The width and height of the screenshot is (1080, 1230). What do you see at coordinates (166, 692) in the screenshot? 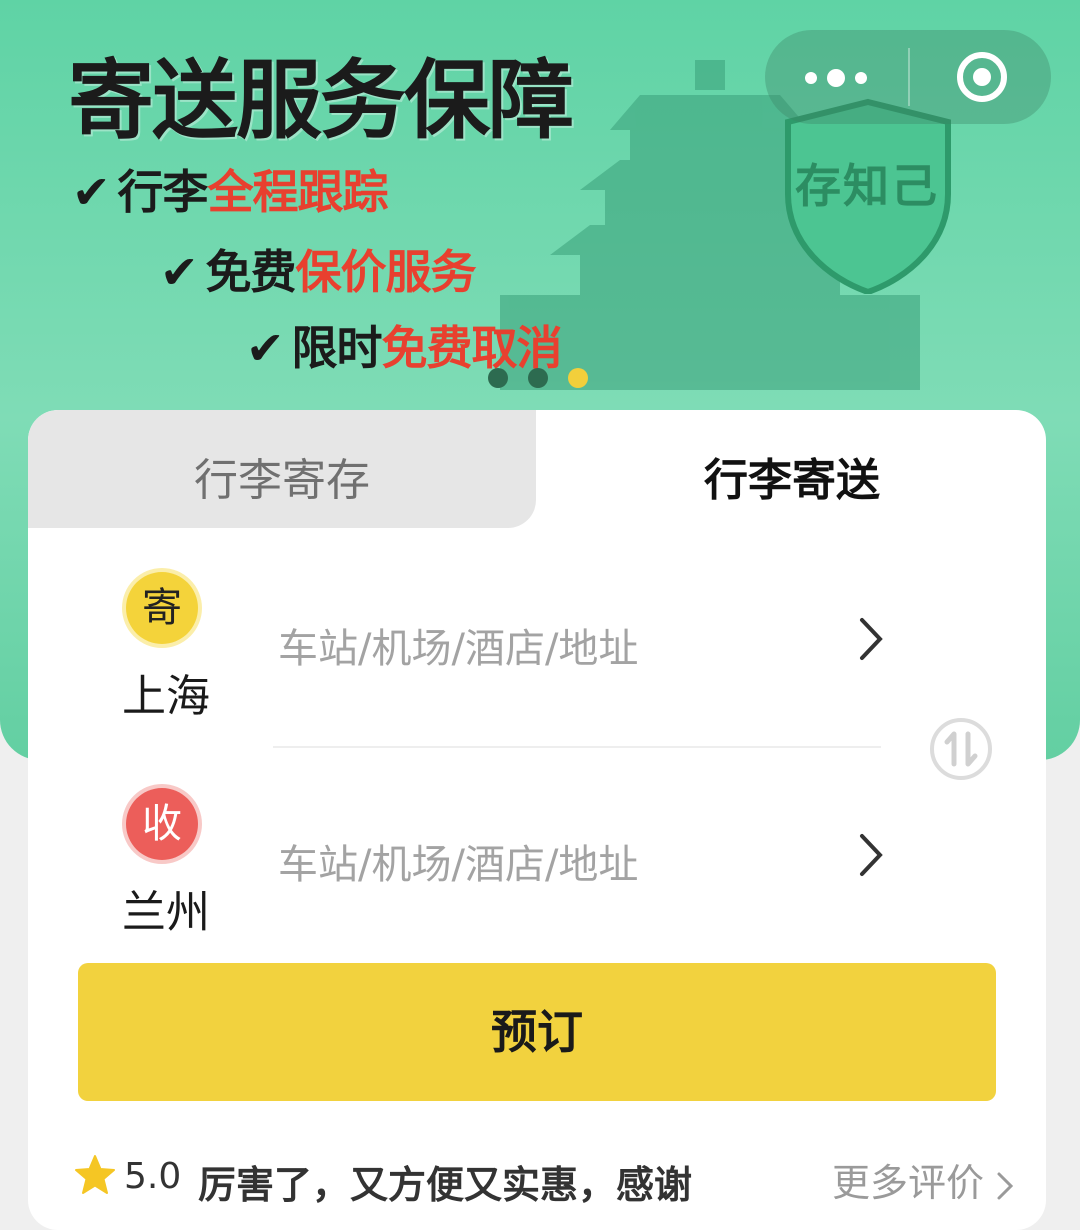
I see `sender-city: 上海` at bounding box center [166, 692].